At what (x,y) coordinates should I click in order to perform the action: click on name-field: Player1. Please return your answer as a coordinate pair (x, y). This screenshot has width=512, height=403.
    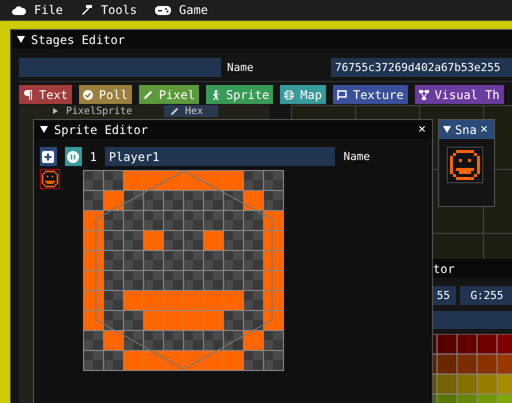
    Looking at the image, I should click on (220, 156).